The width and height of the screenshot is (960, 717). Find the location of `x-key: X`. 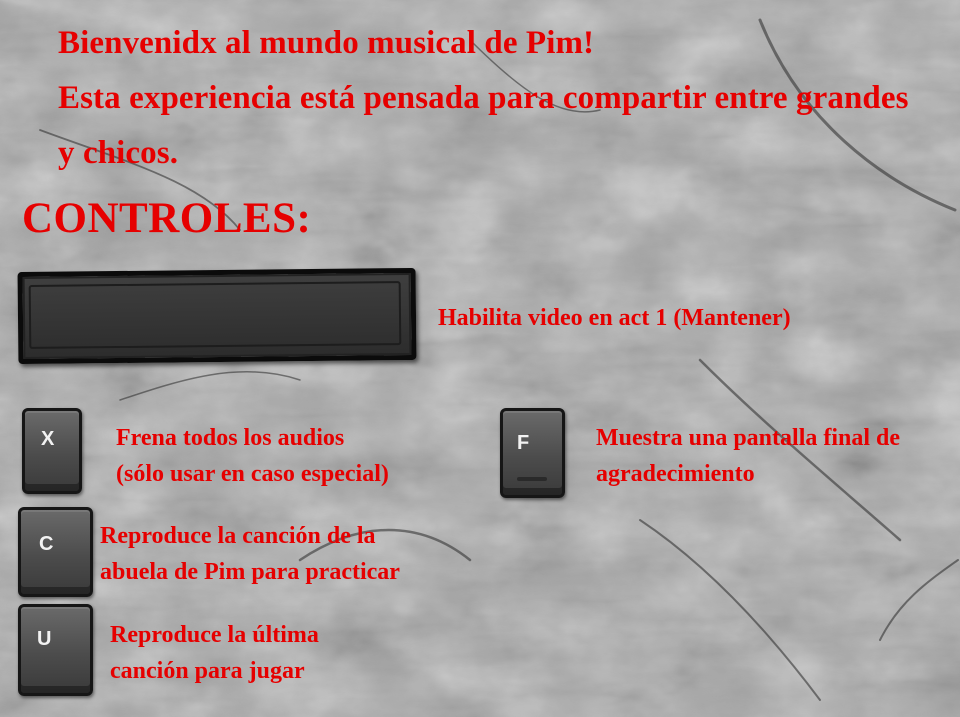

x-key: X is located at coordinates (52, 451).